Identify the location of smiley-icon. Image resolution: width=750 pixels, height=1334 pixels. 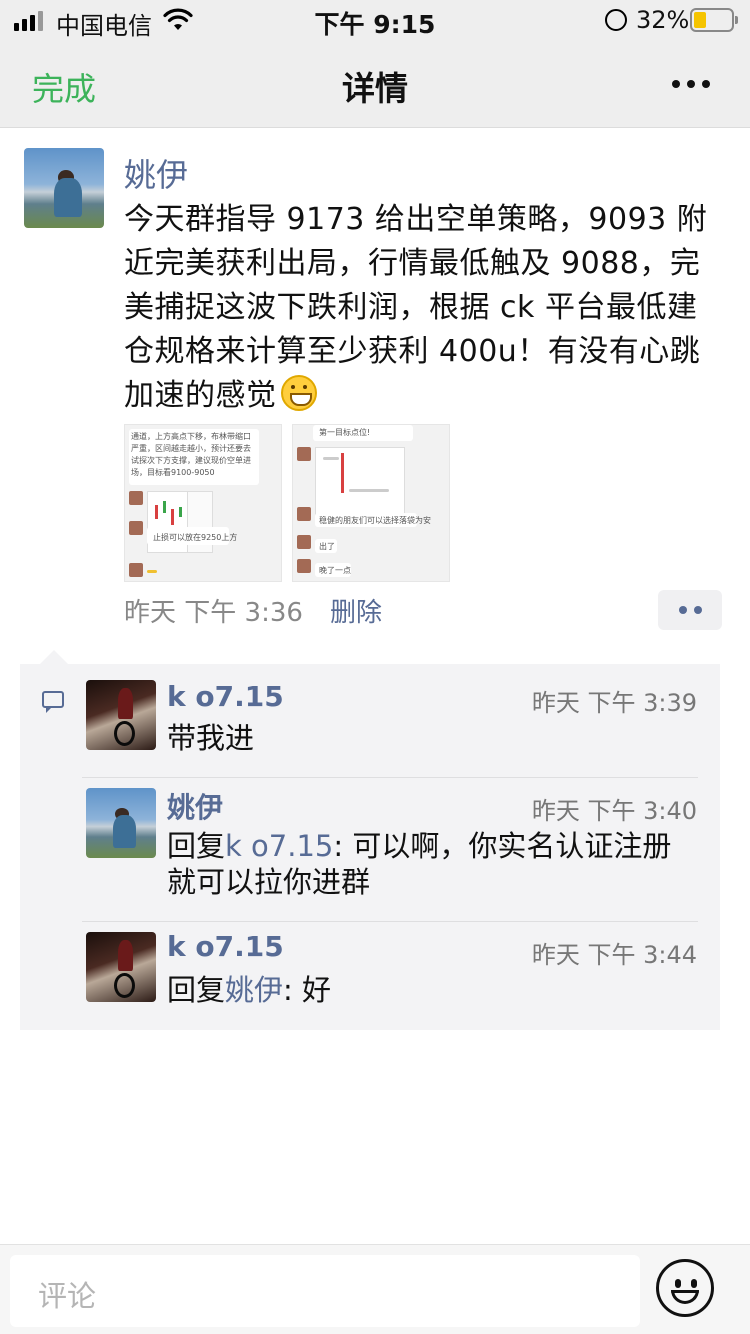
(685, 1288).